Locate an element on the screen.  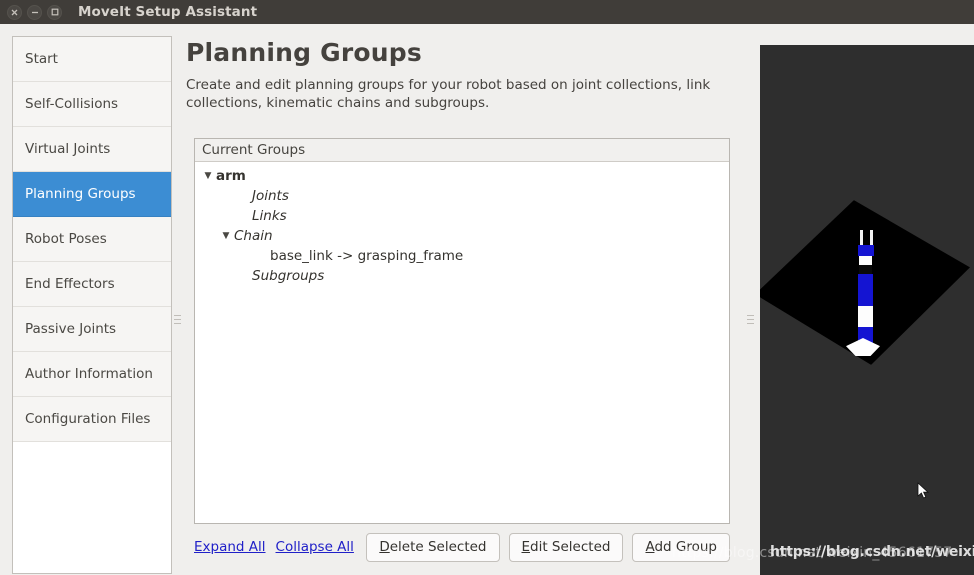
tree-row-label: Chain is located at coordinates (253, 236).